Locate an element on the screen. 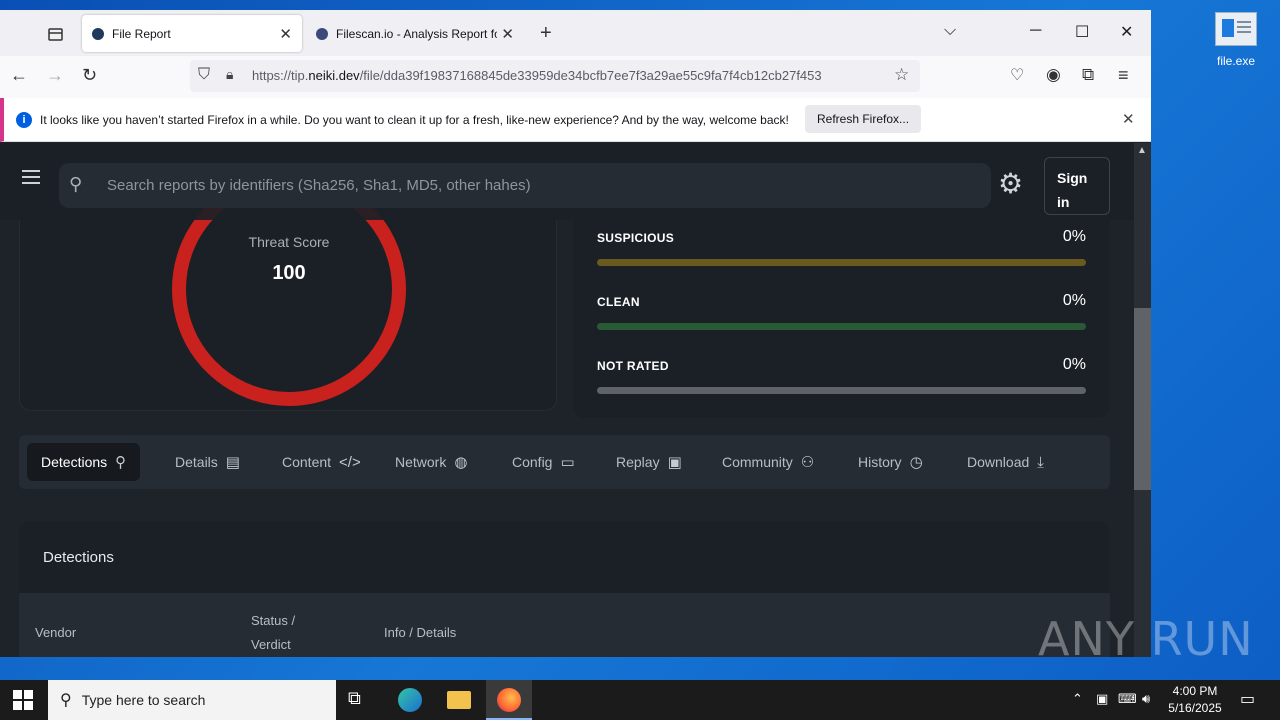  column-info: Info / Details is located at coordinates (420, 633).